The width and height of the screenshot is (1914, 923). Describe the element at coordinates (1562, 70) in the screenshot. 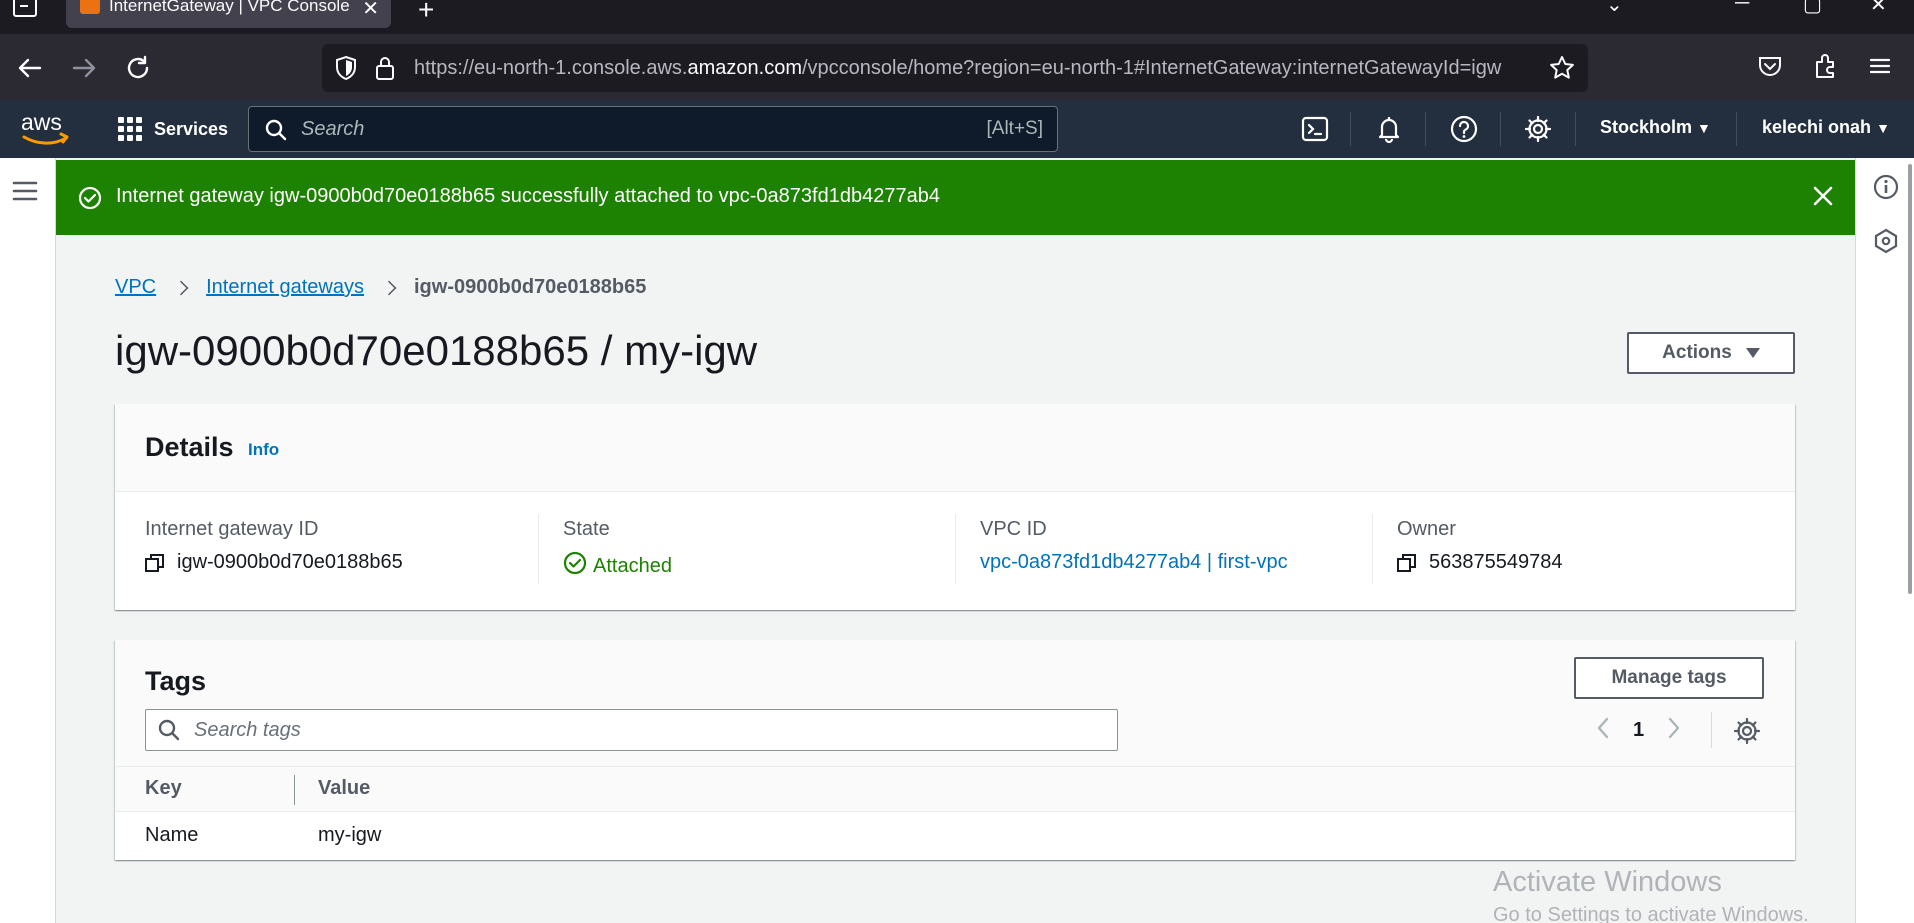

I see `bookmark-star-icon` at that location.